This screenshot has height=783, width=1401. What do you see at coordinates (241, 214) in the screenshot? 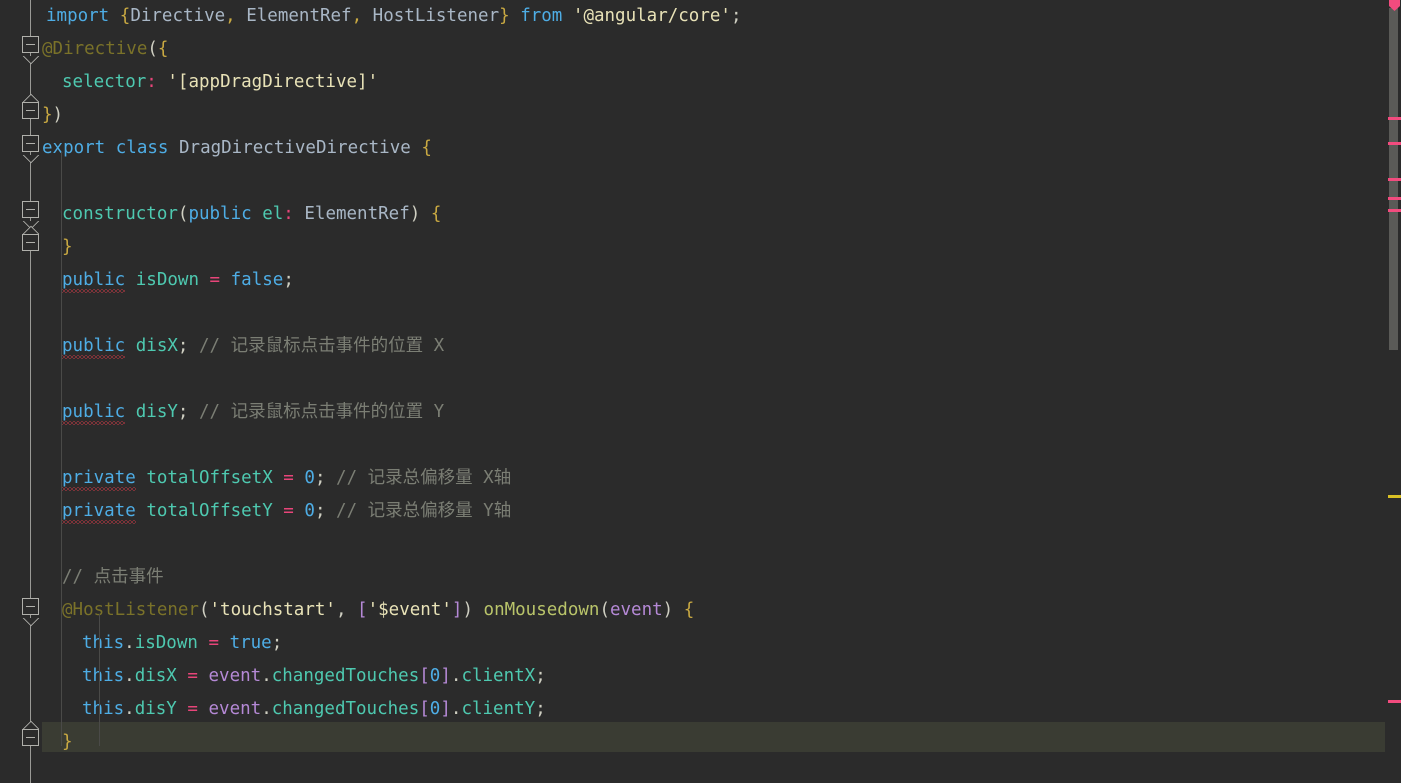
I see `code-line: constructor(public el: ElementRef) {` at bounding box center [241, 214].